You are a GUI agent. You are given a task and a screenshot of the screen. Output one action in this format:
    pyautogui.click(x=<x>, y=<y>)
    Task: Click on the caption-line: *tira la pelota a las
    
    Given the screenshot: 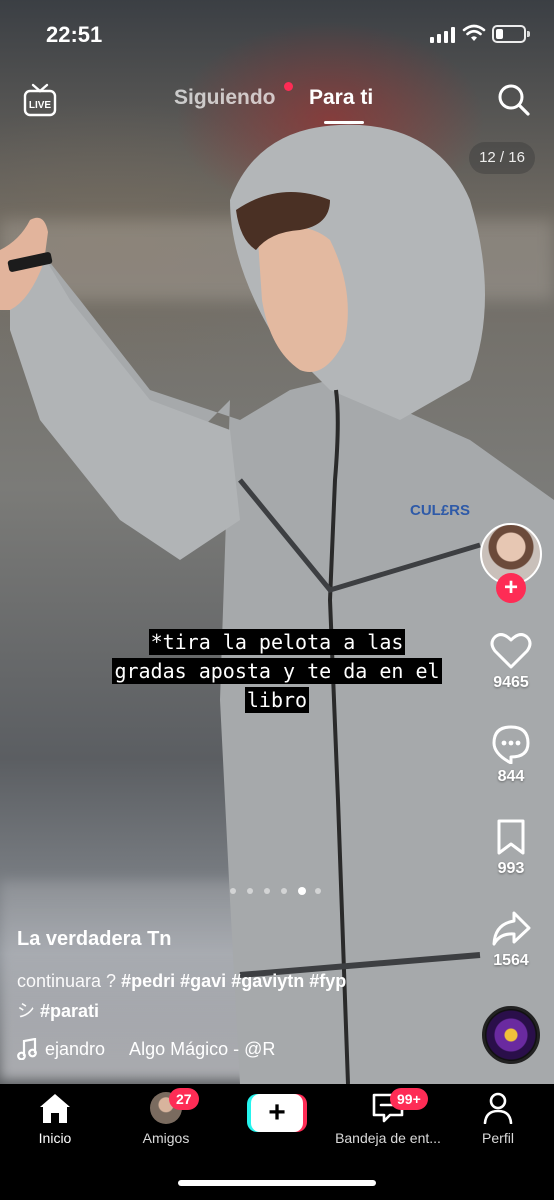 What is the action you would take?
    pyautogui.click(x=277, y=642)
    